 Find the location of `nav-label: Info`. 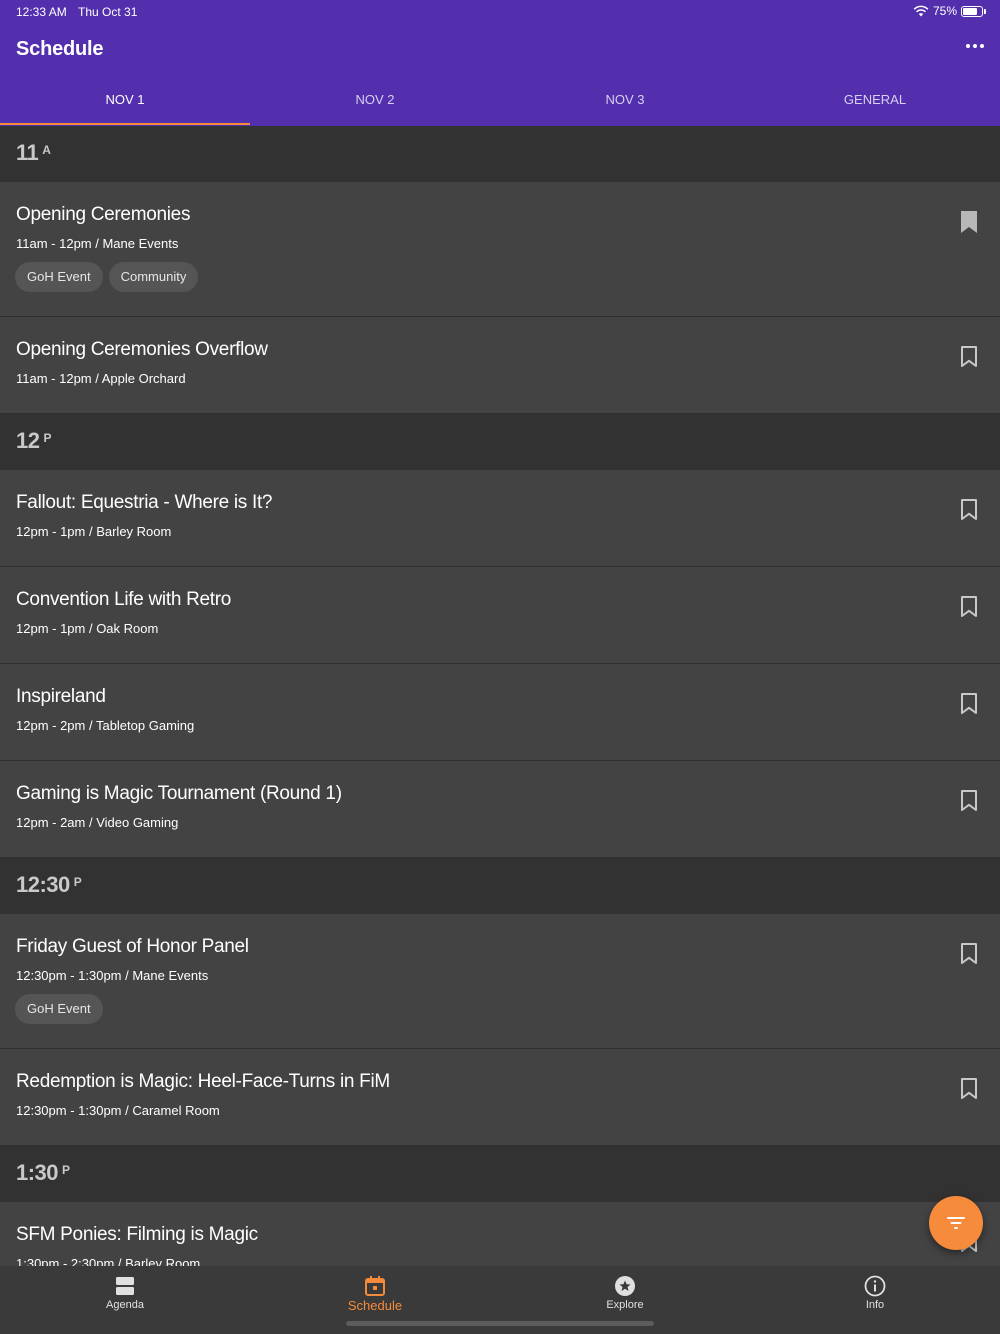

nav-label: Info is located at coordinates (875, 1305).